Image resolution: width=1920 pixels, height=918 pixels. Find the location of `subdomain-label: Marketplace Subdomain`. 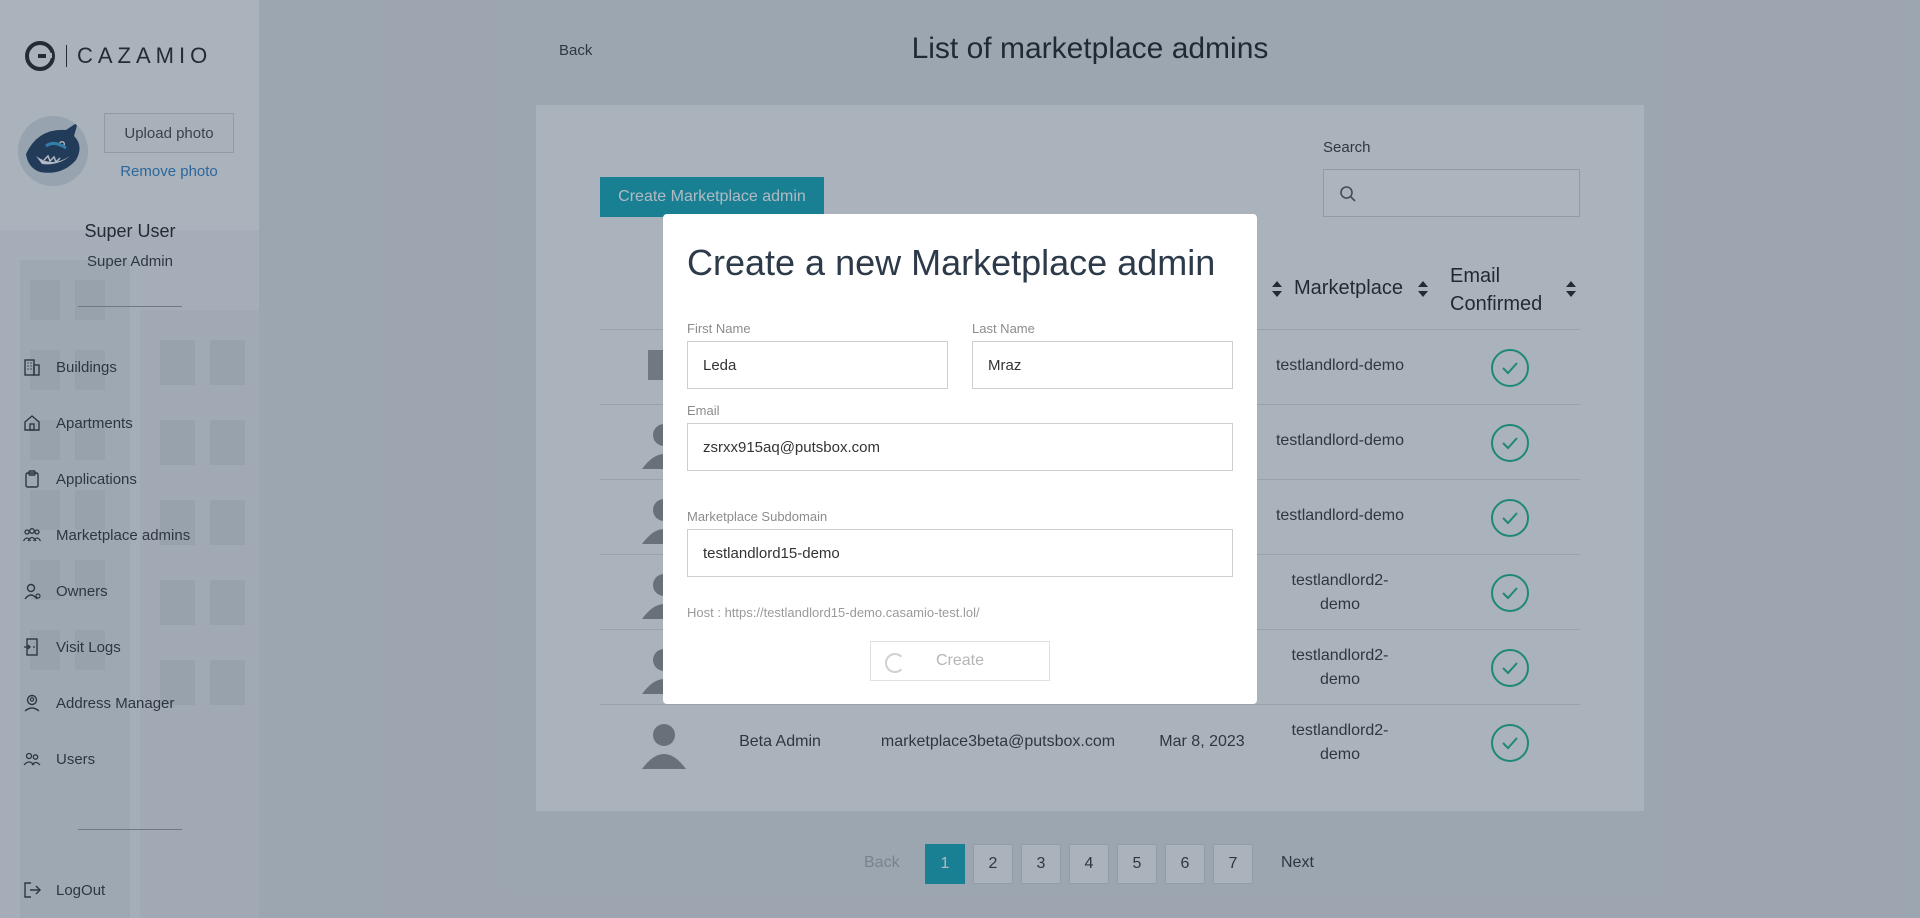

subdomain-label: Marketplace Subdomain is located at coordinates (757, 516).